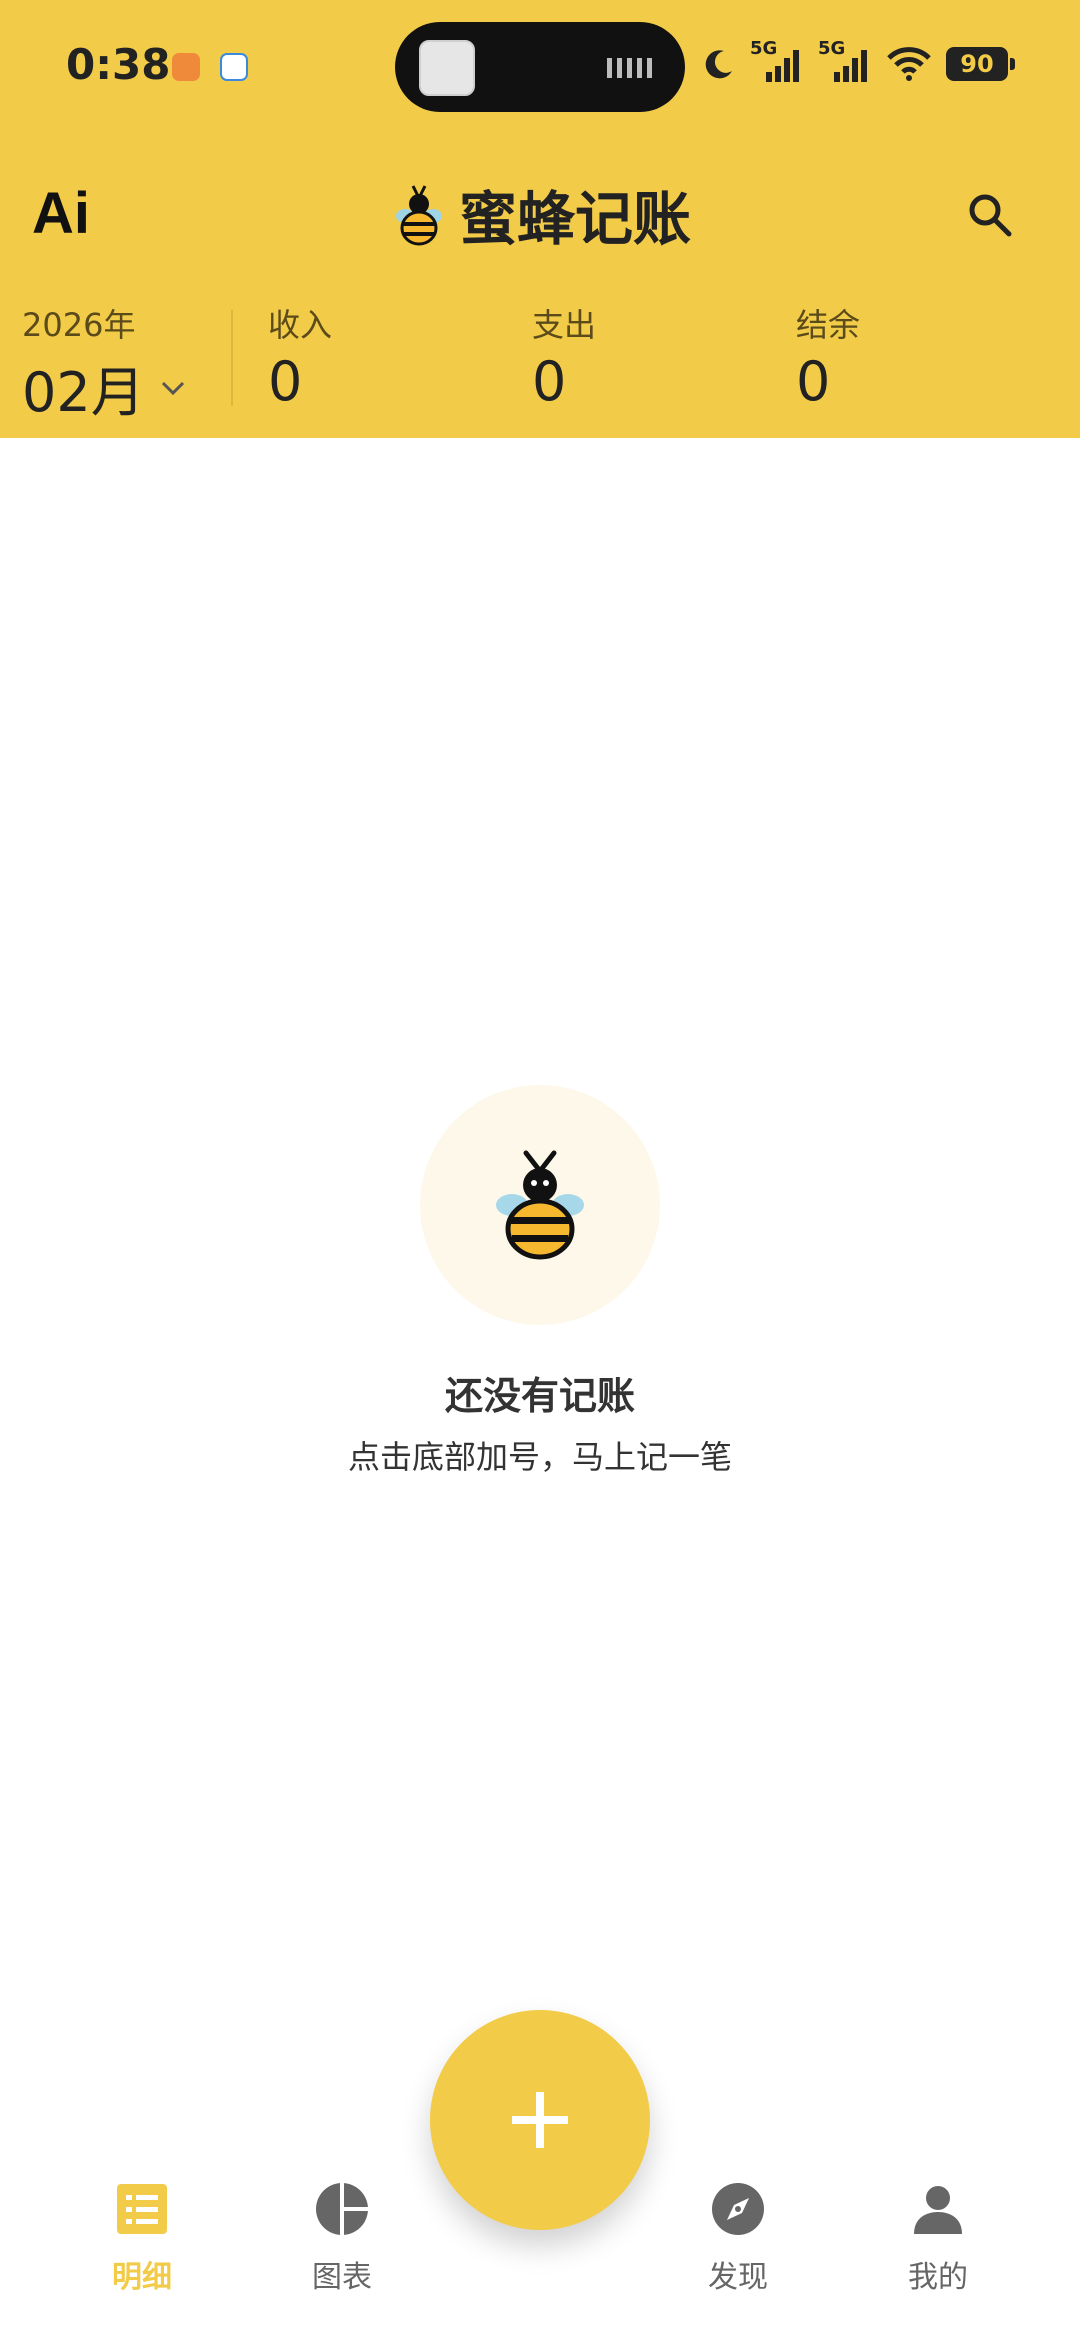  I want to click on audio-wave-icon, so click(631, 68).